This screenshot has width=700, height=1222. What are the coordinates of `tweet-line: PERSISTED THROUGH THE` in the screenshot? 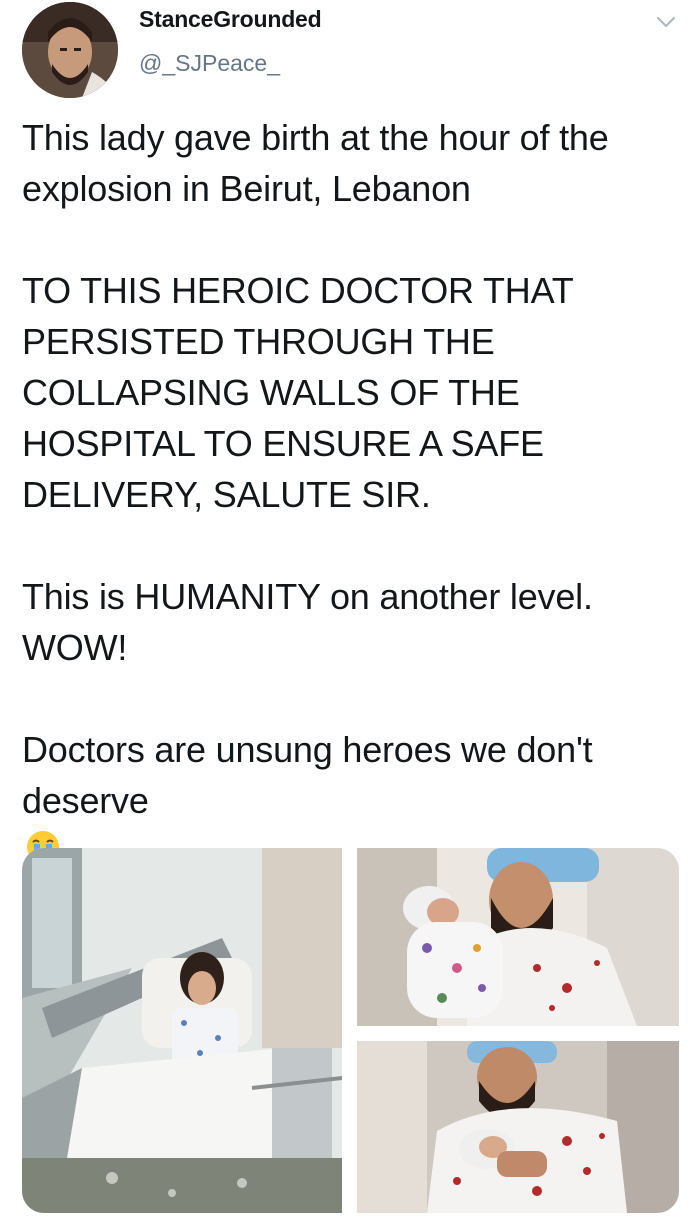 It's located at (258, 341).